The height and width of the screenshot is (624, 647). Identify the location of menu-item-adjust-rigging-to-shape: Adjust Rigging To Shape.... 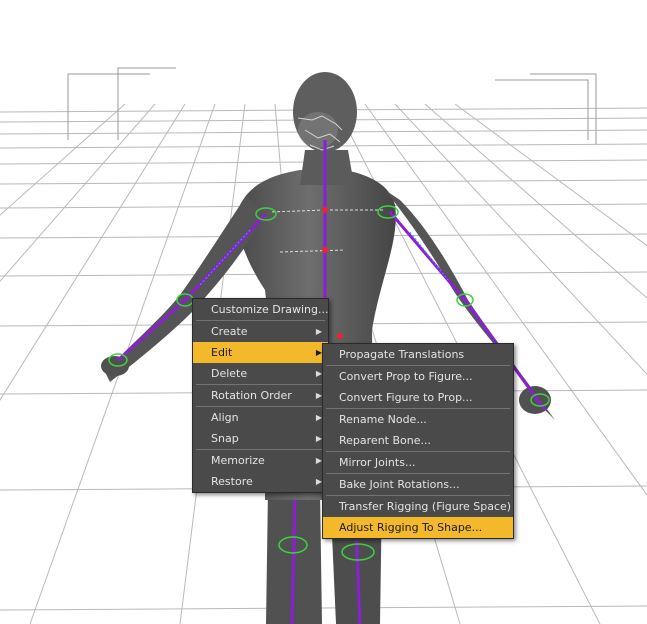
(418, 527).